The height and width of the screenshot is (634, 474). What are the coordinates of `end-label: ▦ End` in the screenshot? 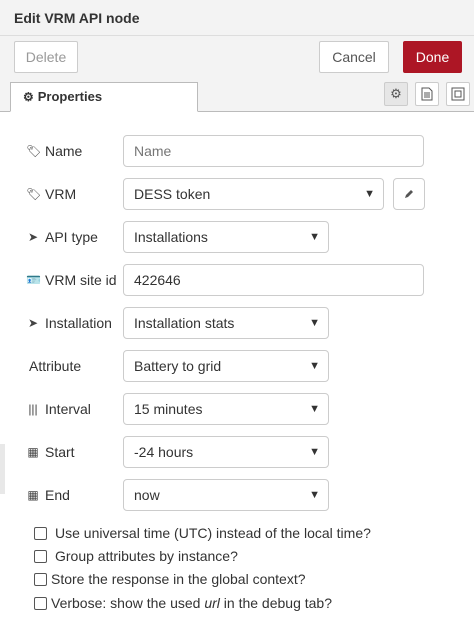 It's located at (48, 495).